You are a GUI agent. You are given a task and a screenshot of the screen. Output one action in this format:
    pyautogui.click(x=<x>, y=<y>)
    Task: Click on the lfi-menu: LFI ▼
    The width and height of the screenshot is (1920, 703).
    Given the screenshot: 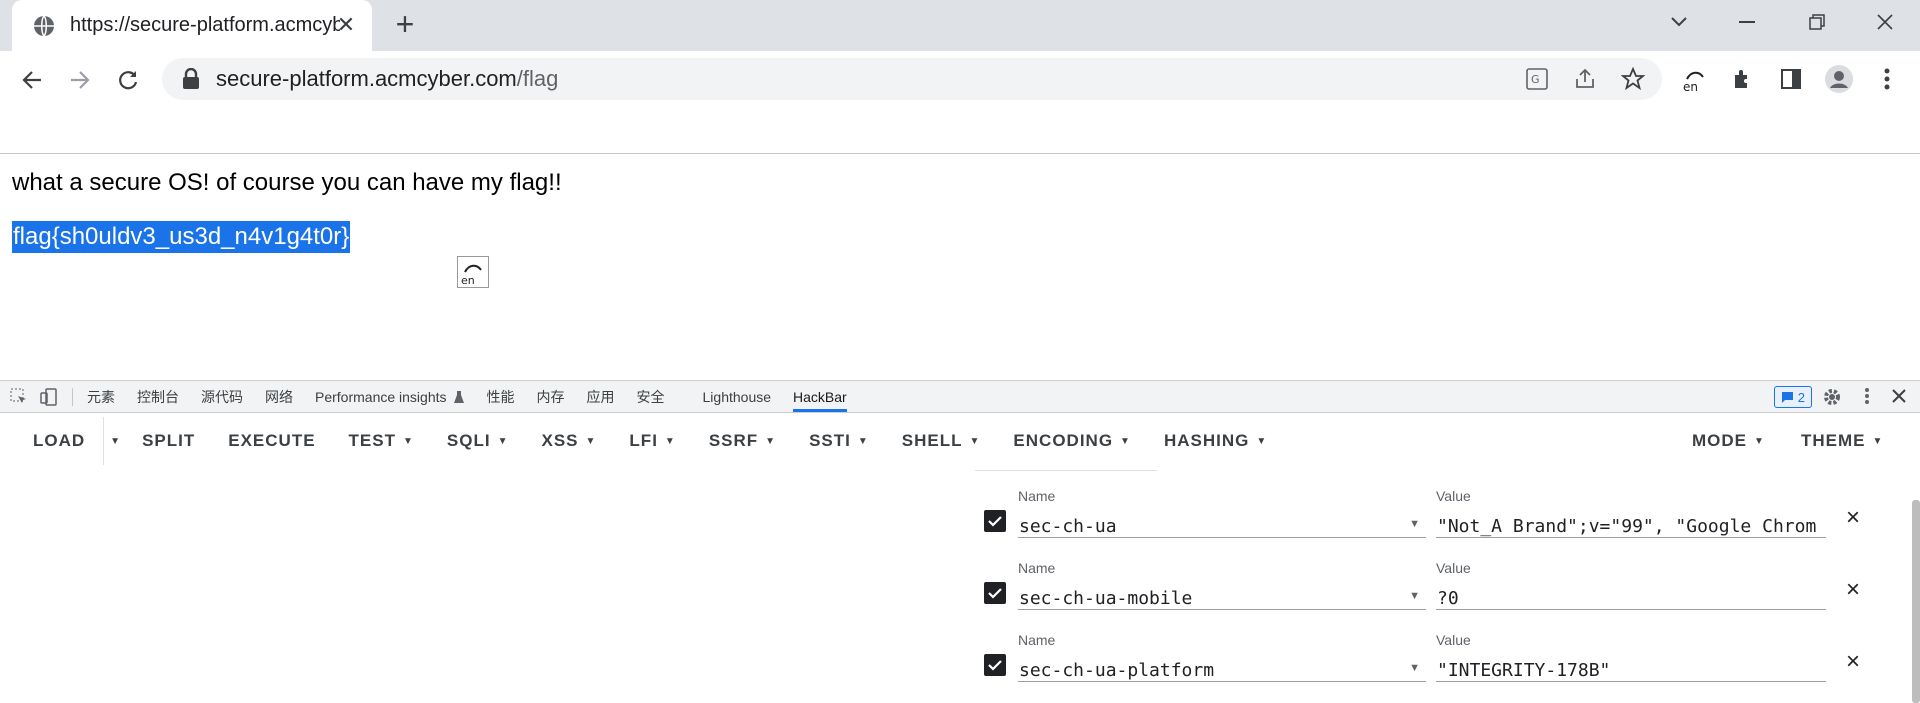 What is the action you would take?
    pyautogui.click(x=652, y=441)
    